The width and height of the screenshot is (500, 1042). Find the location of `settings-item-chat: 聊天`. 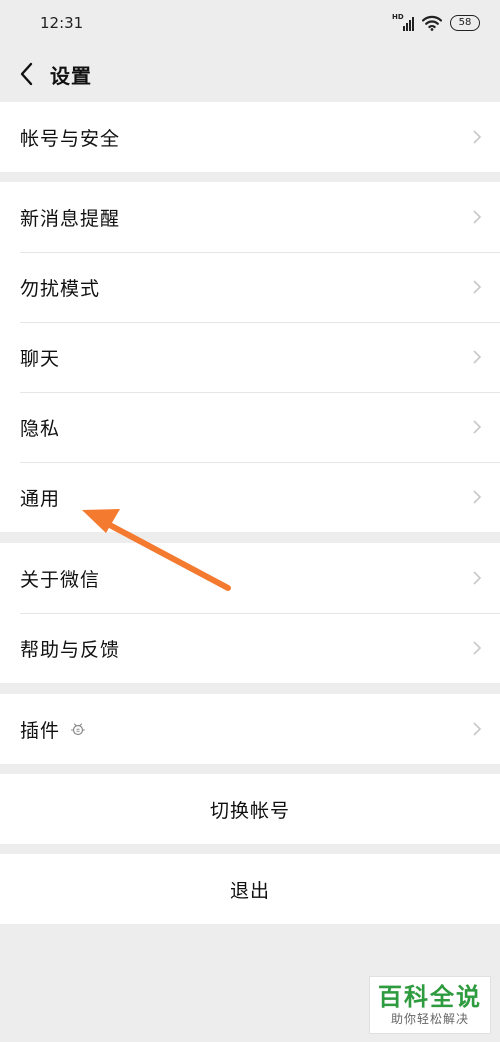

settings-item-chat: 聊天 is located at coordinates (250, 357).